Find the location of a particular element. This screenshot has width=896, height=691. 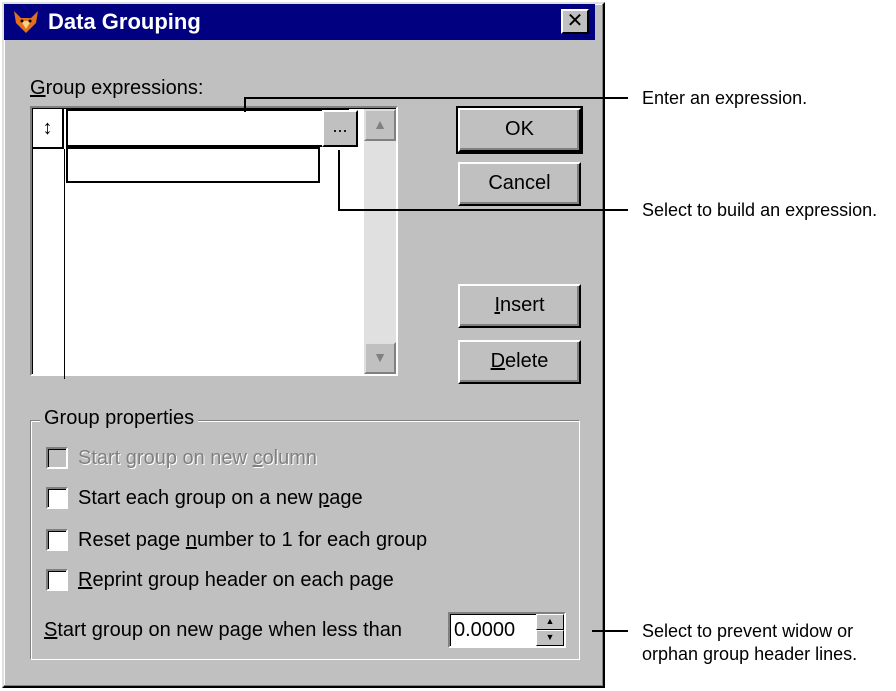

start-on-new-column-label: Start group on new column is located at coordinates (198, 458).